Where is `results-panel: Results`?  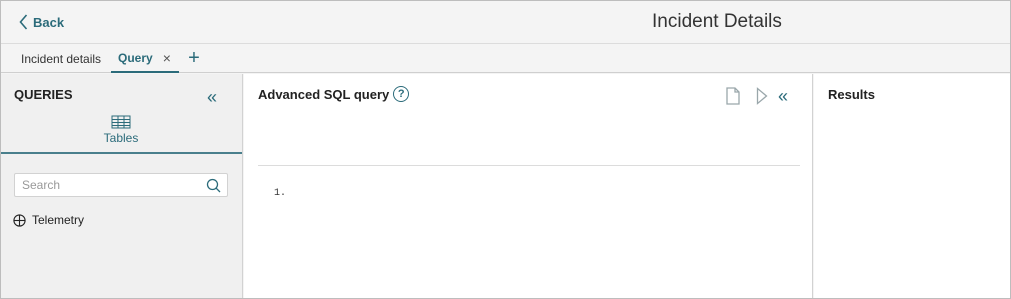
results-panel: Results is located at coordinates (912, 186).